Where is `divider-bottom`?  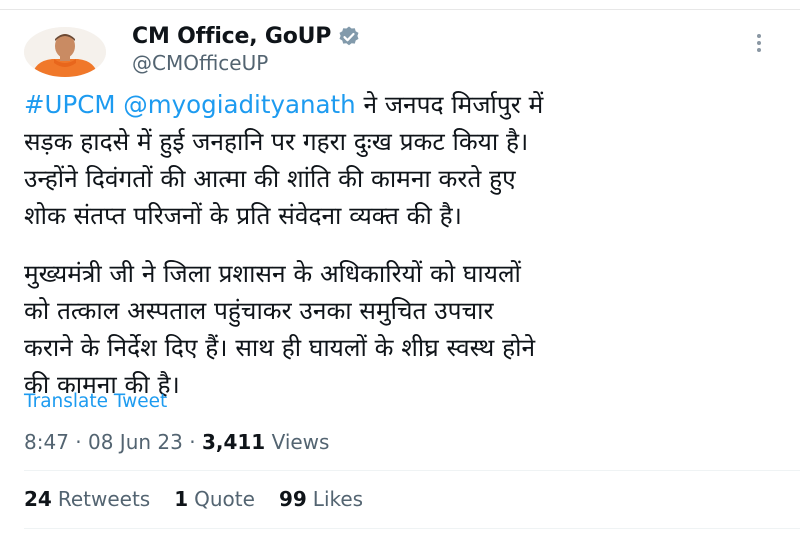
divider-bottom is located at coordinates (412, 528).